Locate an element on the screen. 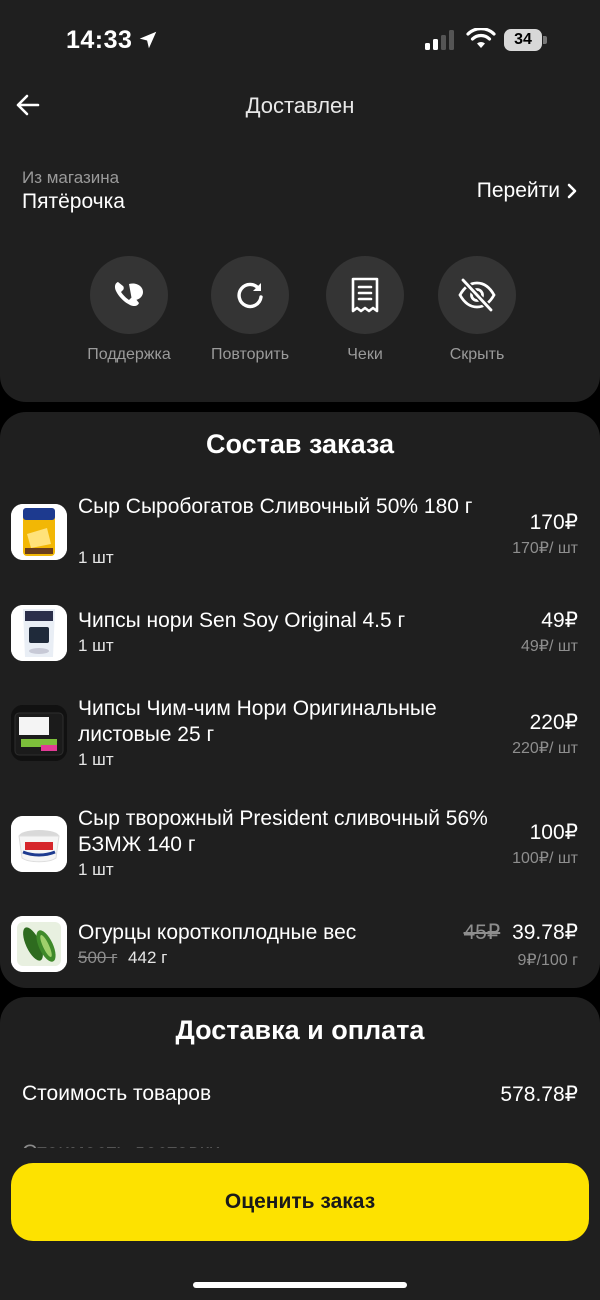 Image resolution: width=600 pixels, height=1300 pixels. item-unit-price: 220₽/ шт is located at coordinates (545, 748).